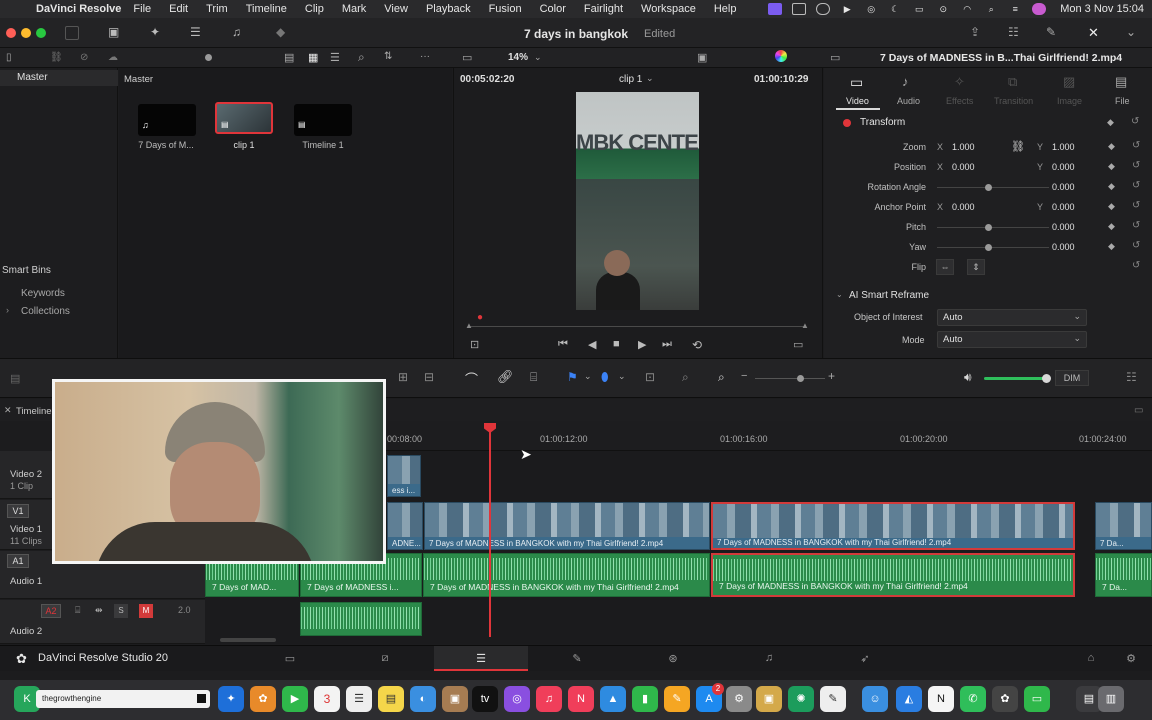 The image size is (1152, 720). I want to click on viewer-frame: MBK CENTER, so click(637, 201).